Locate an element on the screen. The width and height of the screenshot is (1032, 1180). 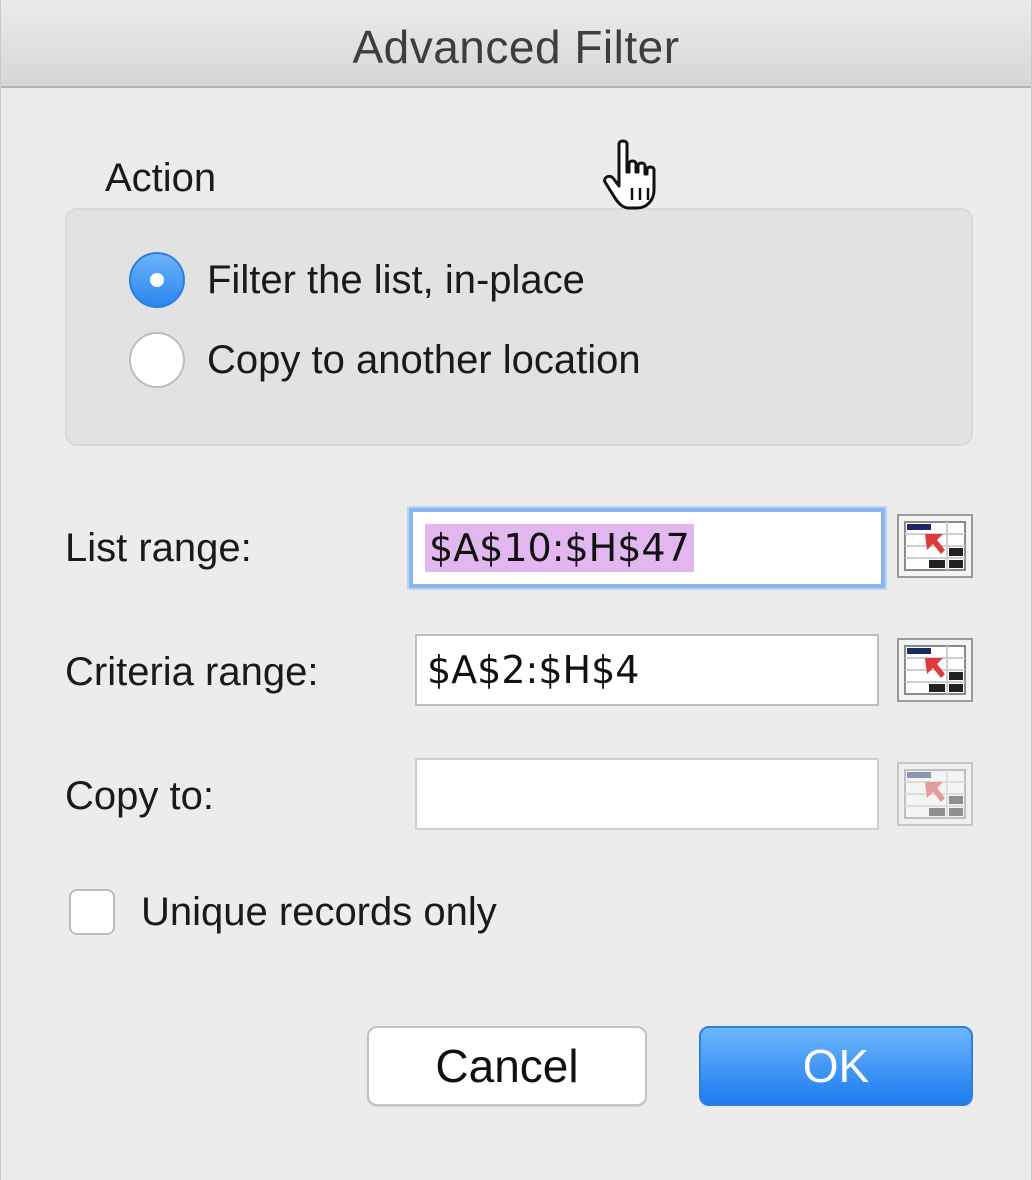
window-title: Advanced Filter is located at coordinates (516, 47).